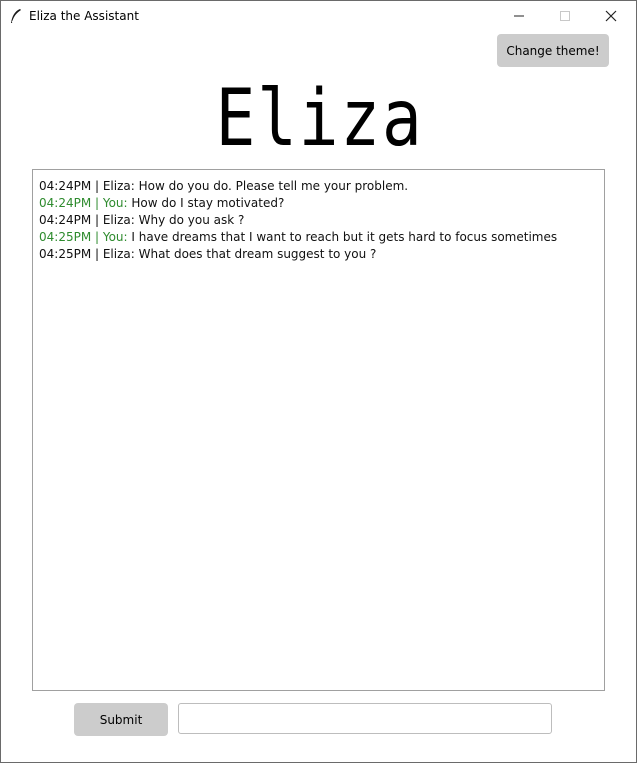  What do you see at coordinates (87, 254) in the screenshot?
I see `message-prefix: 04:25PM | Eliza:` at bounding box center [87, 254].